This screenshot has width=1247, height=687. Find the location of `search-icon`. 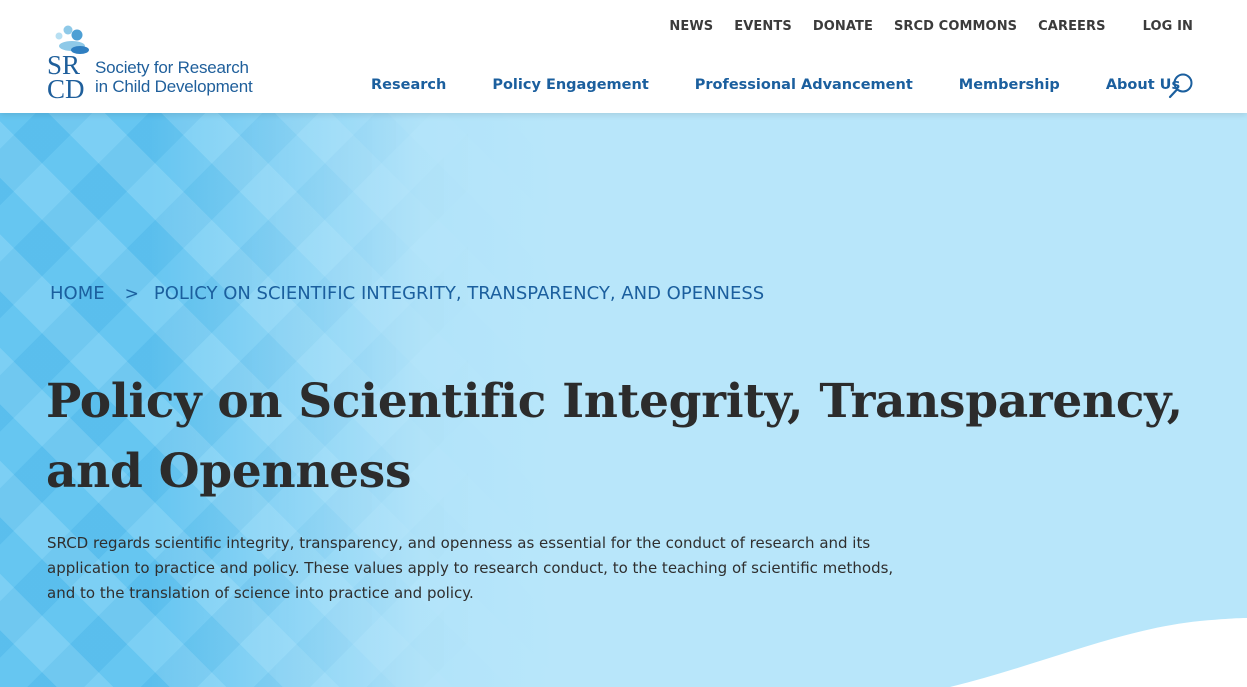

search-icon is located at coordinates (1180, 86).